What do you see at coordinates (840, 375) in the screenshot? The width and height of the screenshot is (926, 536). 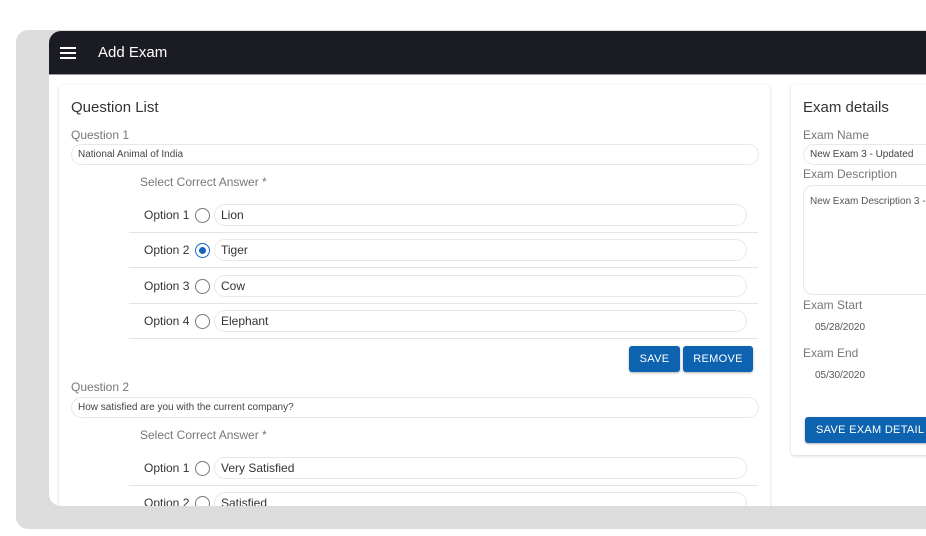 I see `exam-end-input: 05/30/2020` at bounding box center [840, 375].